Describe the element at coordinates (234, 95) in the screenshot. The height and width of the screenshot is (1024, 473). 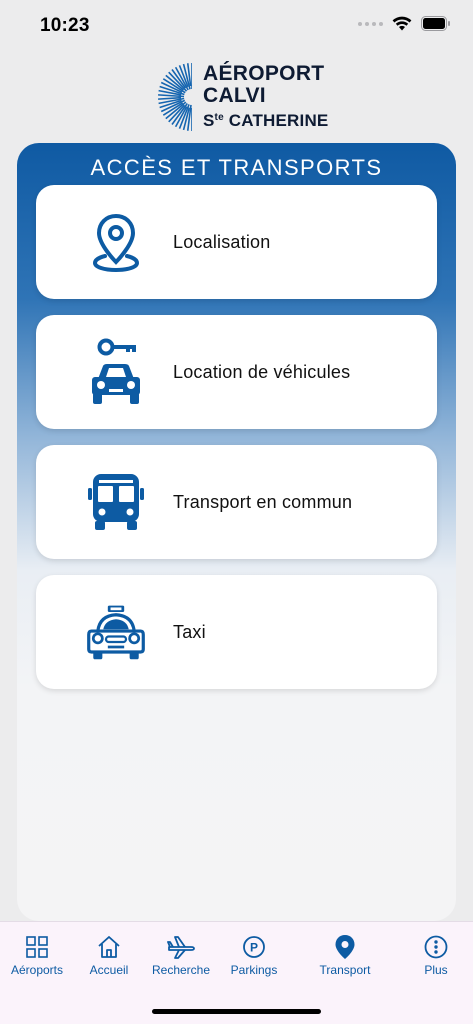
I see `logo-line2: CALVI` at that location.